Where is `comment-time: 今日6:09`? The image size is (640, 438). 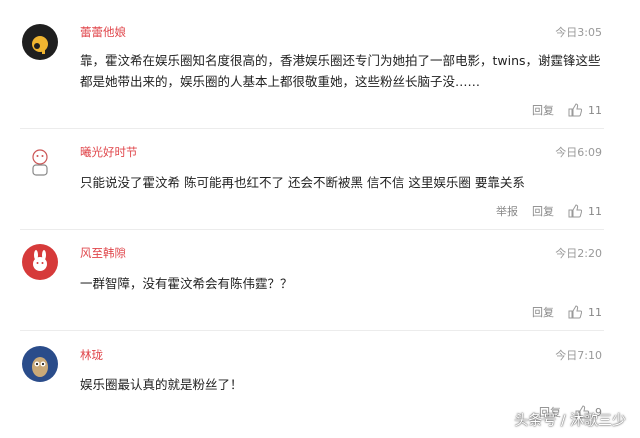 comment-time: 今日6:09 is located at coordinates (578, 152).